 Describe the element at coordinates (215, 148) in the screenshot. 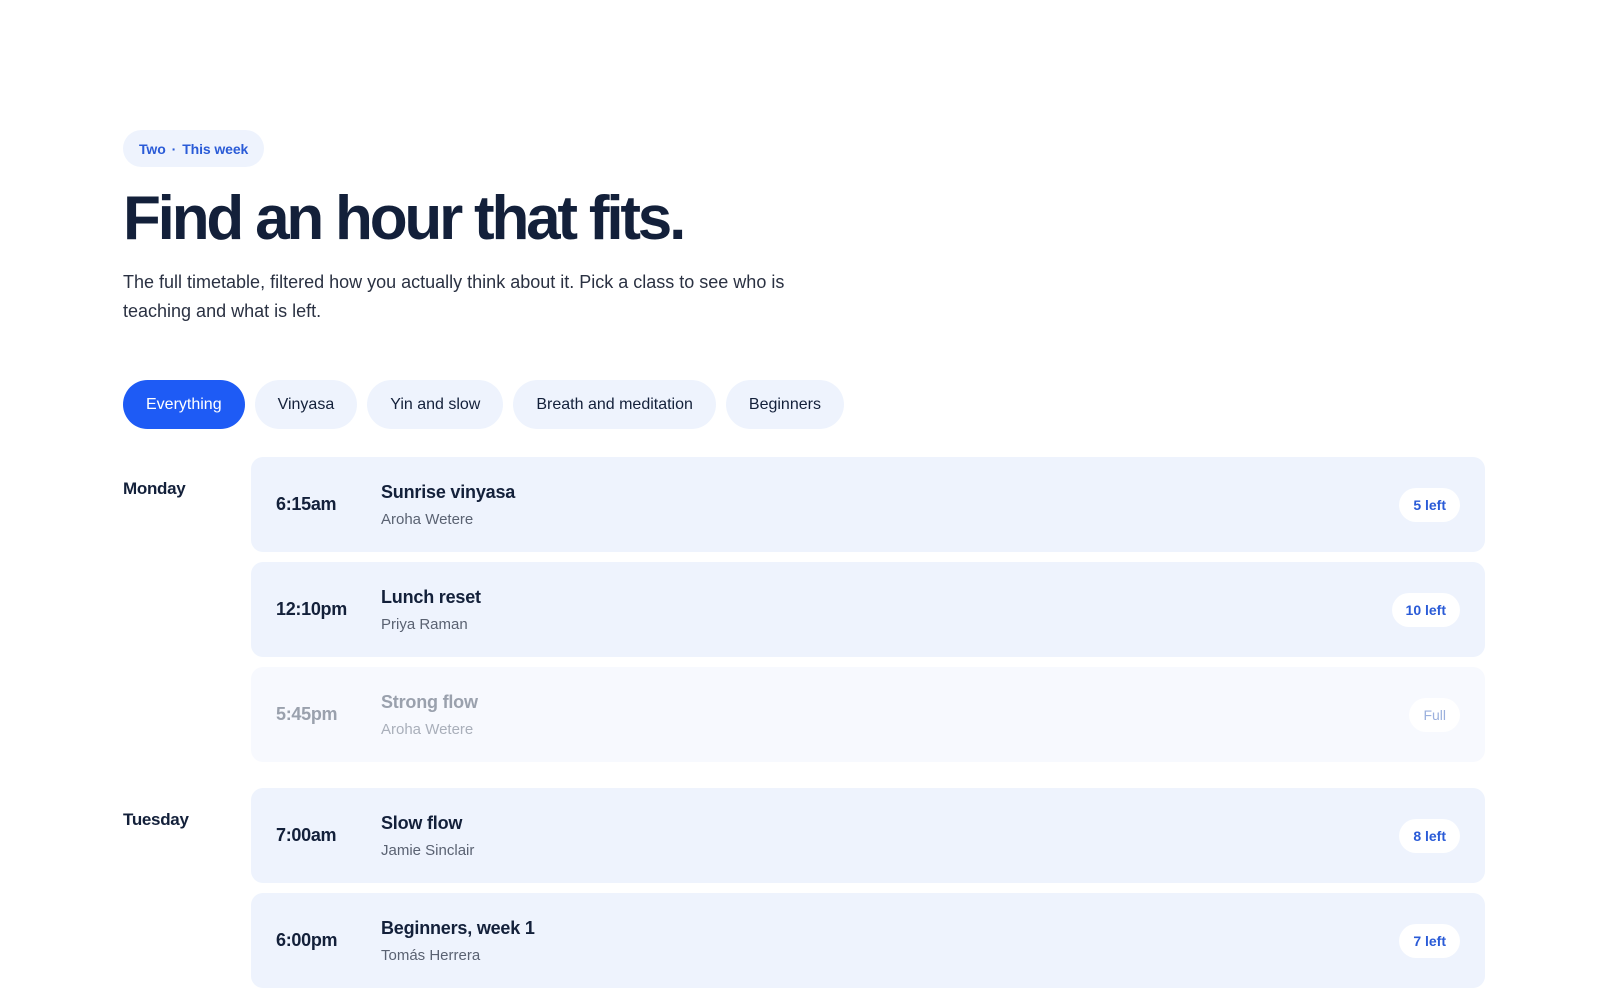

I see `eyebrow-right-label: This week` at that location.